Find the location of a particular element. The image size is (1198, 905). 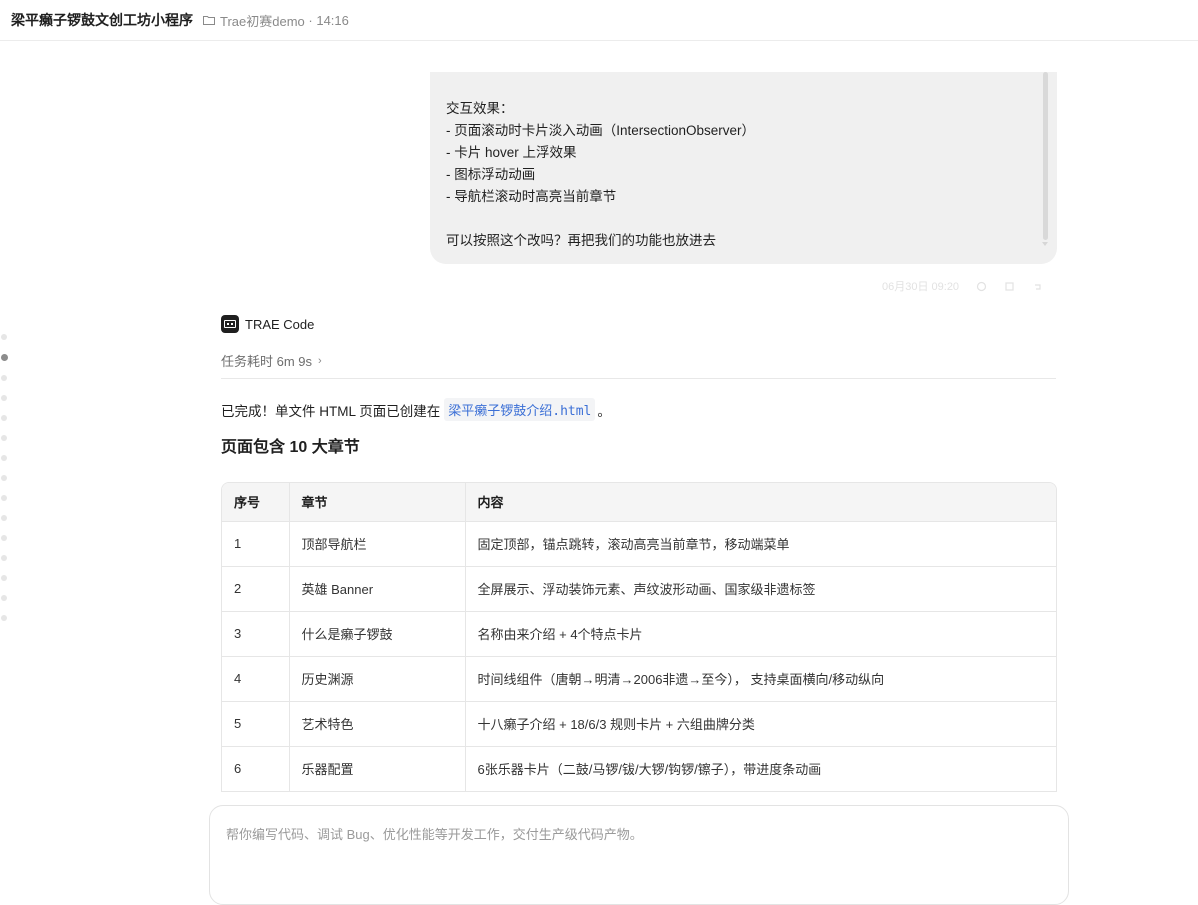

message-line: 可以按照这个改吗？再把我们的功能也放进去 is located at coordinates (581, 240).